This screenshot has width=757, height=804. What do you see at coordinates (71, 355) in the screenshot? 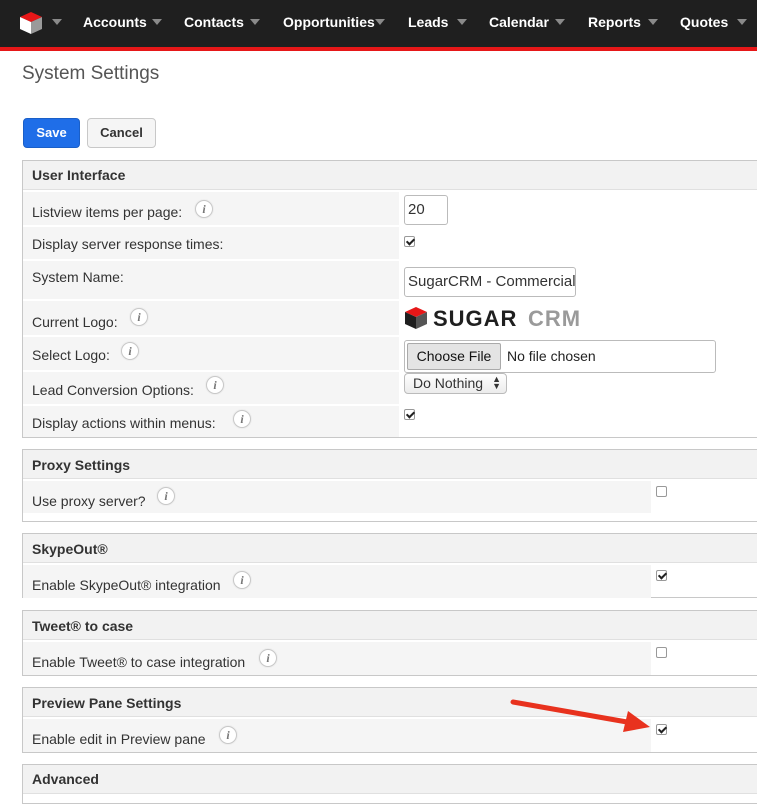
I see `select-logo-label: Select Logo:` at bounding box center [71, 355].